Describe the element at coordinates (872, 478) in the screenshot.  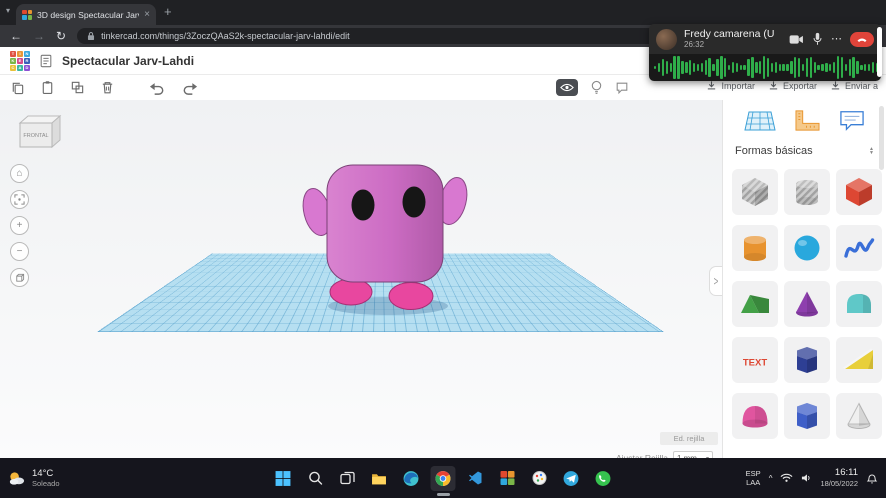
I see `notifications-icon` at that location.